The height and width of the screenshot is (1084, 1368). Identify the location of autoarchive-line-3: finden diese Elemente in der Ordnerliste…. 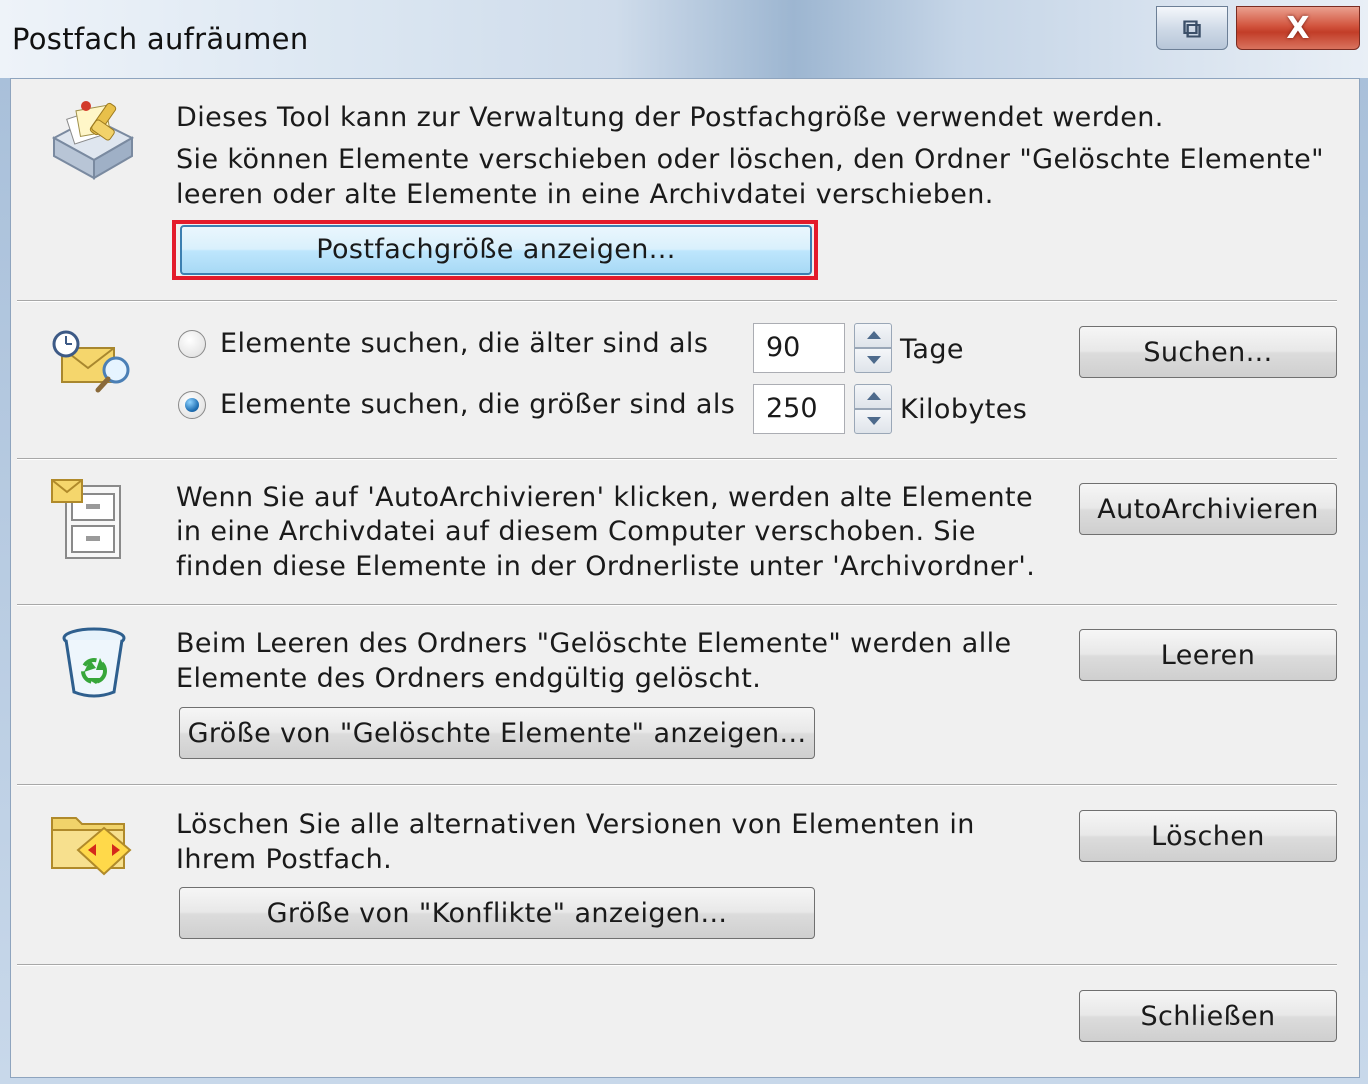
(606, 566).